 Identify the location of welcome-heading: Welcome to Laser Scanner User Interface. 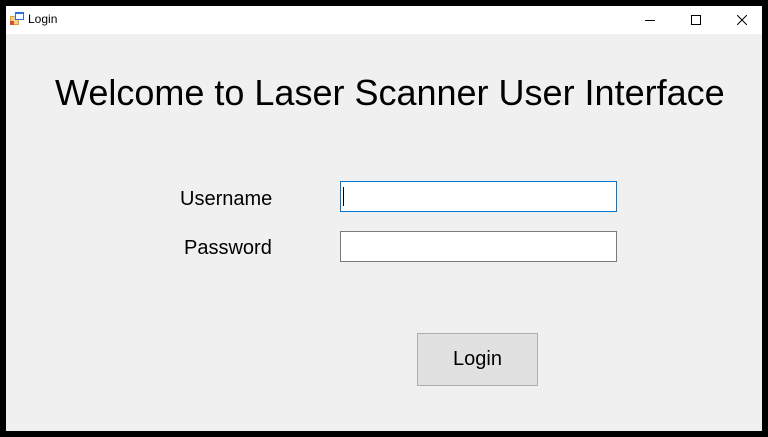
(390, 92).